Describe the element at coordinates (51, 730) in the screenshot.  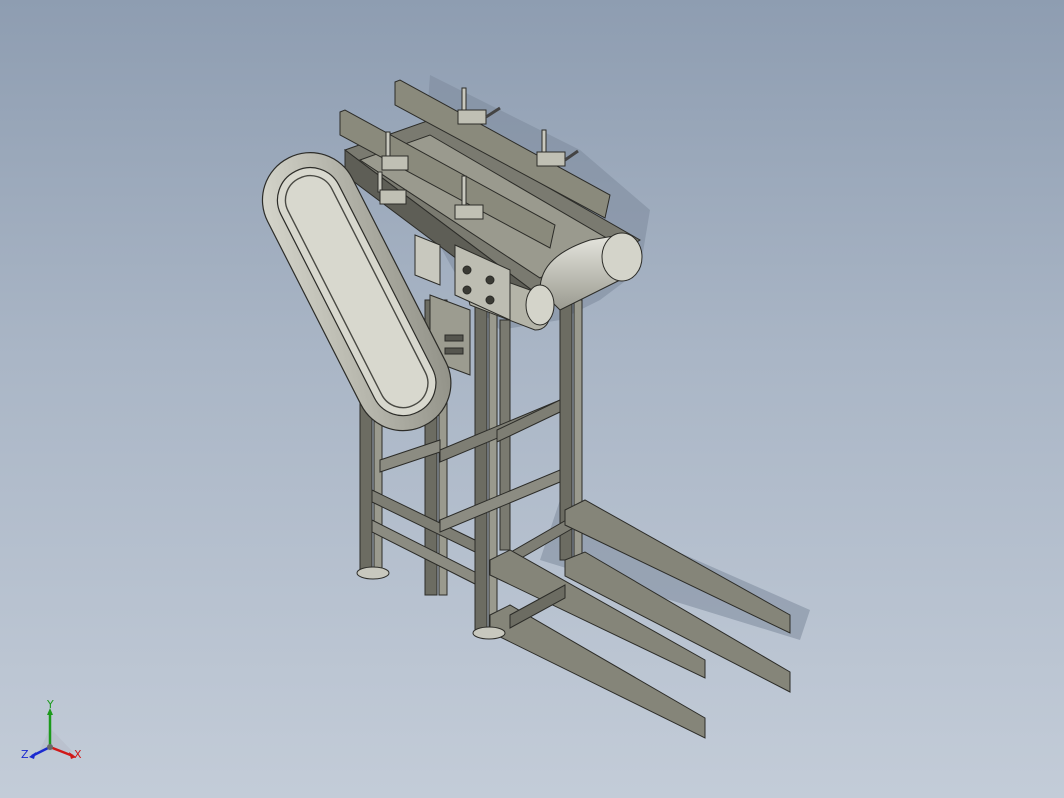
I see `coordinate-triad: Y X Z` at that location.